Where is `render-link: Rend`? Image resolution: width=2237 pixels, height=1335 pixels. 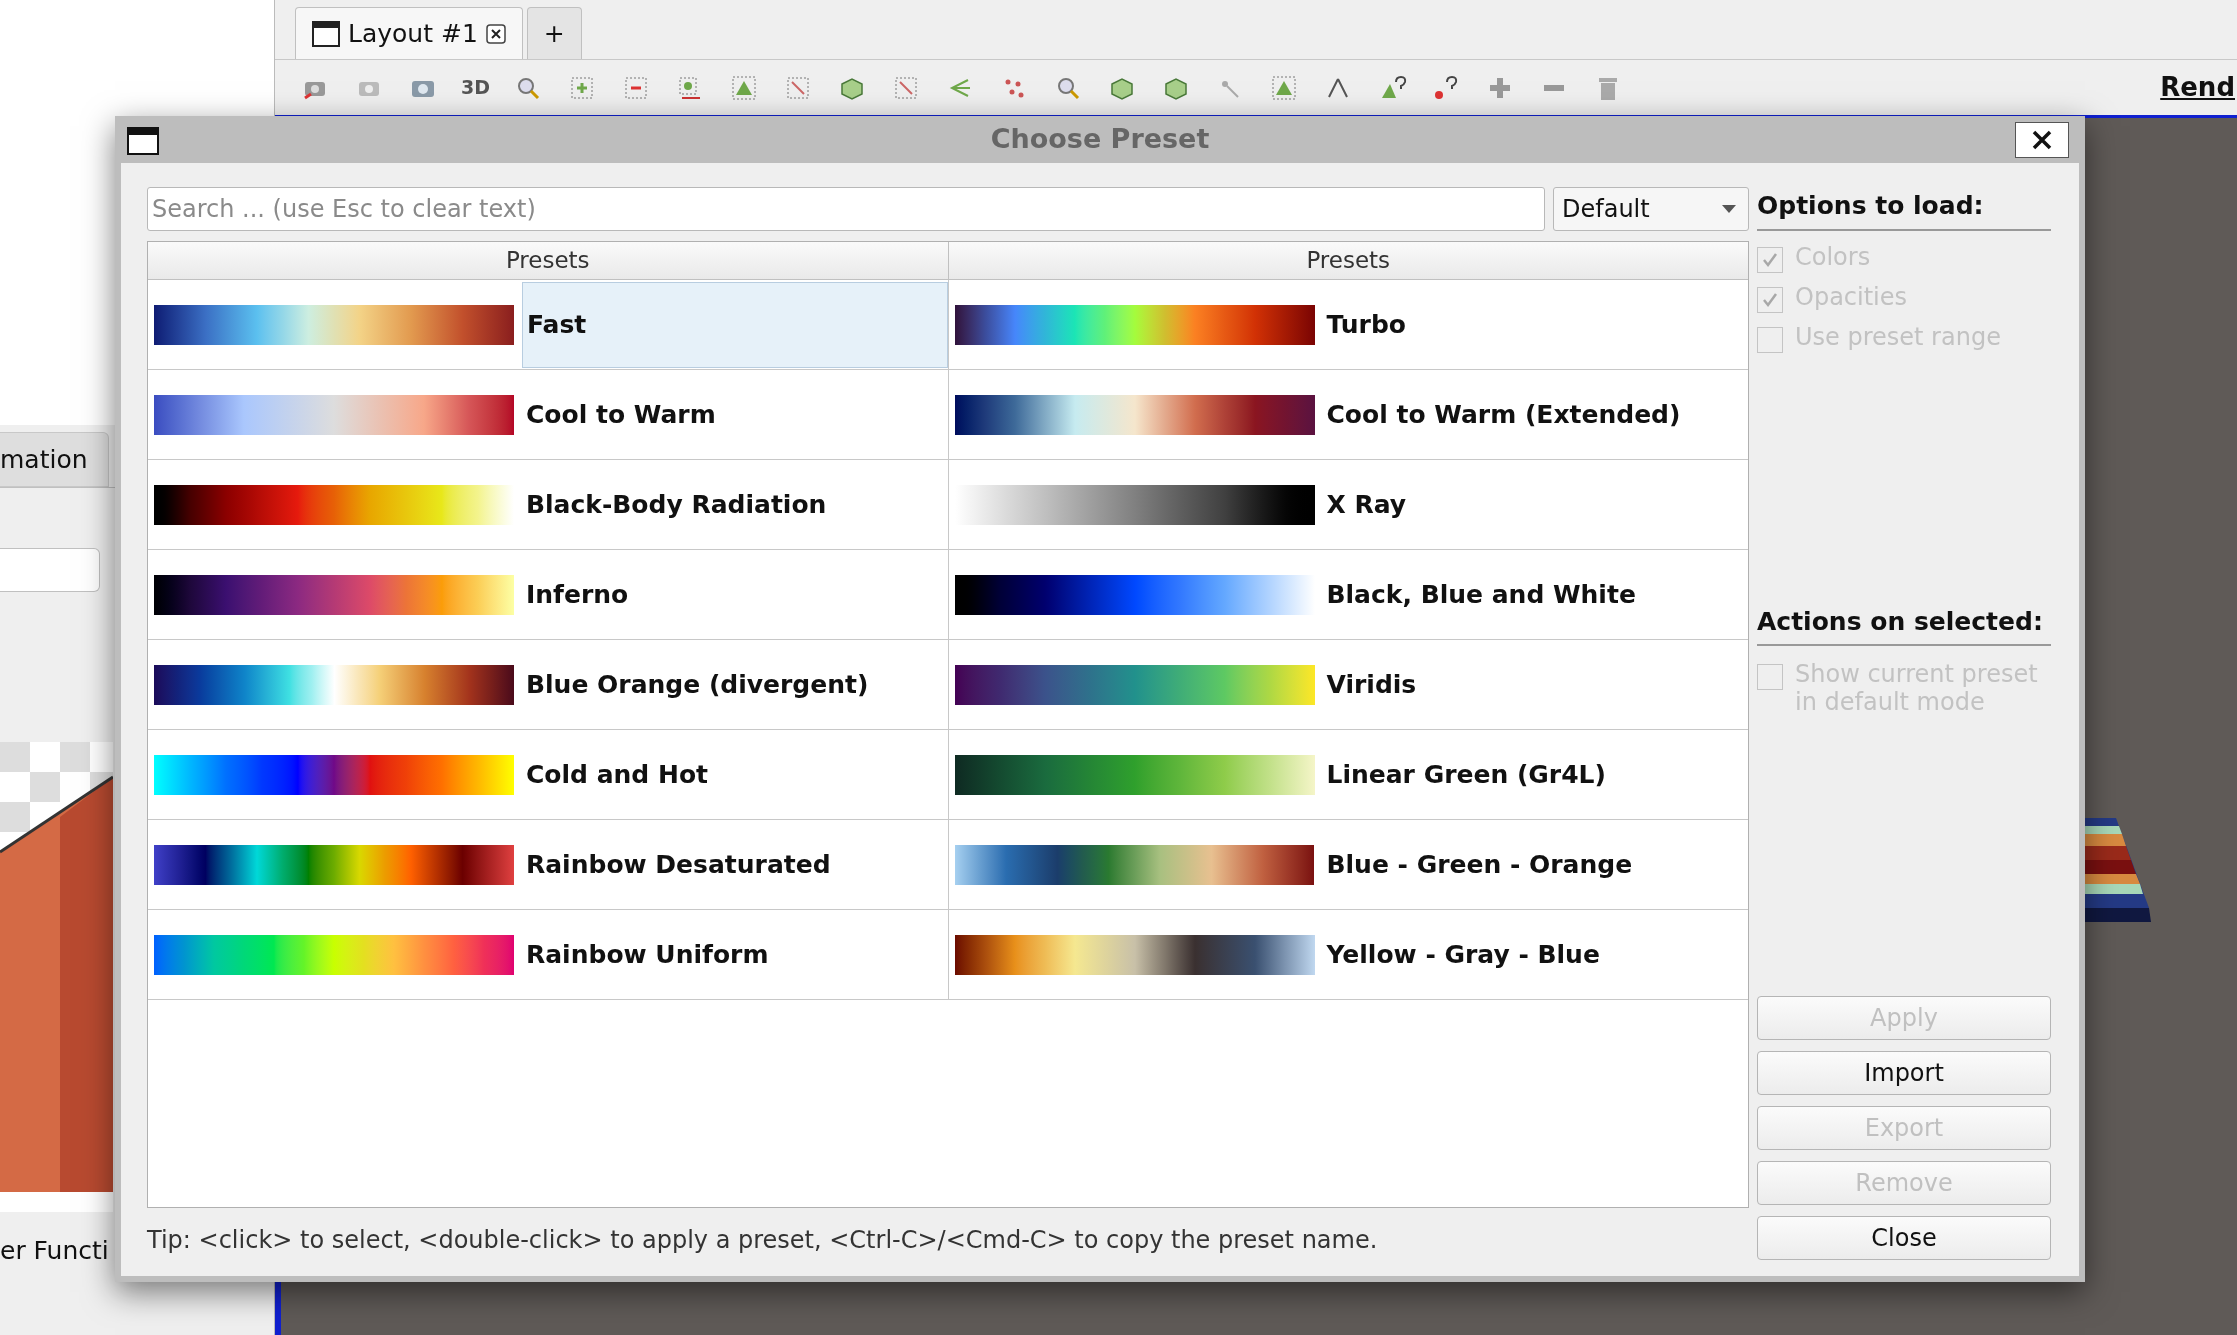 render-link: Rend is located at coordinates (2197, 87).